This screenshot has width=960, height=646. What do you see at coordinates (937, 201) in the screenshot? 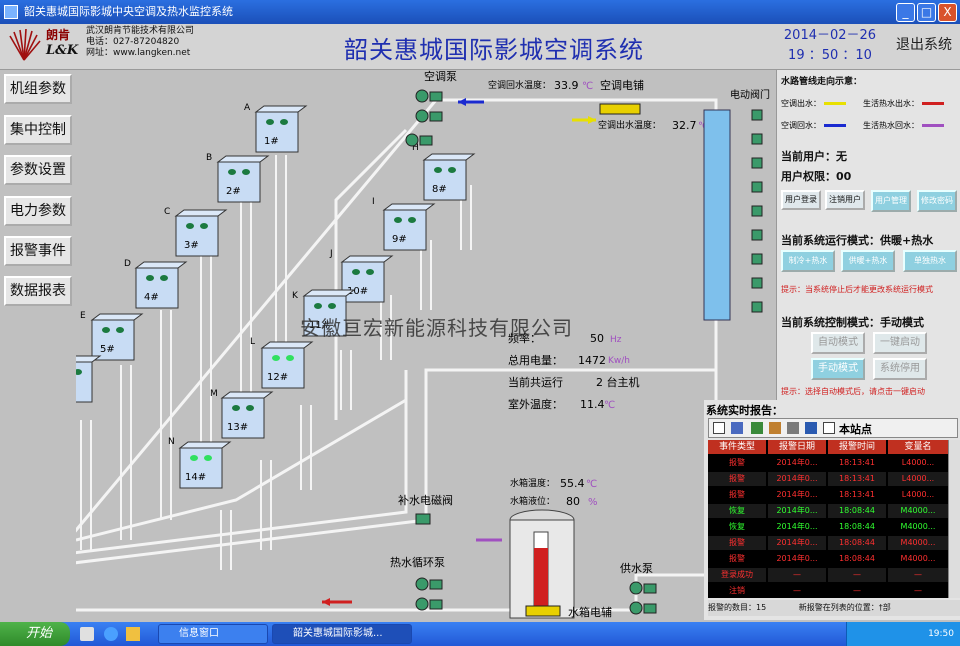
I see `change-password-button: 修改密码` at bounding box center [937, 201].